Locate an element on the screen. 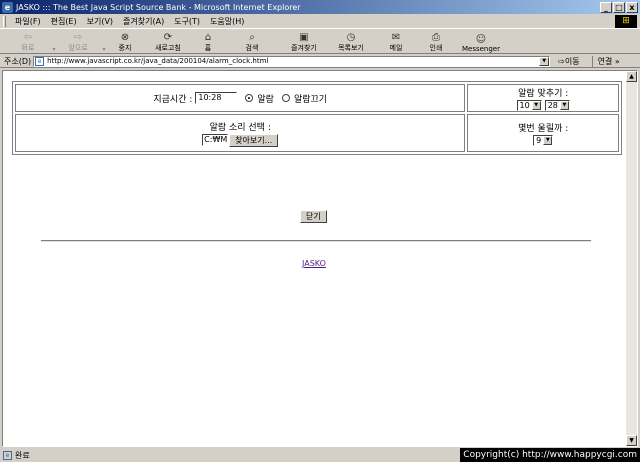 This screenshot has height=462, width=640. minute-select: 28 ▼ is located at coordinates (557, 105).